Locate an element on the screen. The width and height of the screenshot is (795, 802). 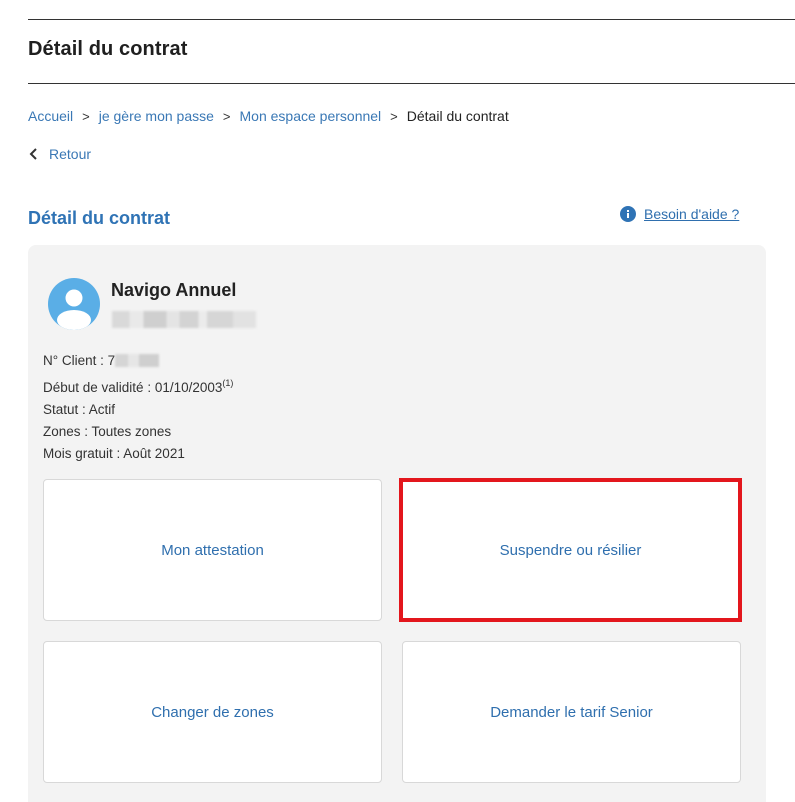
senior-rate-label: Demander le tarif Senior is located at coordinates (571, 712).